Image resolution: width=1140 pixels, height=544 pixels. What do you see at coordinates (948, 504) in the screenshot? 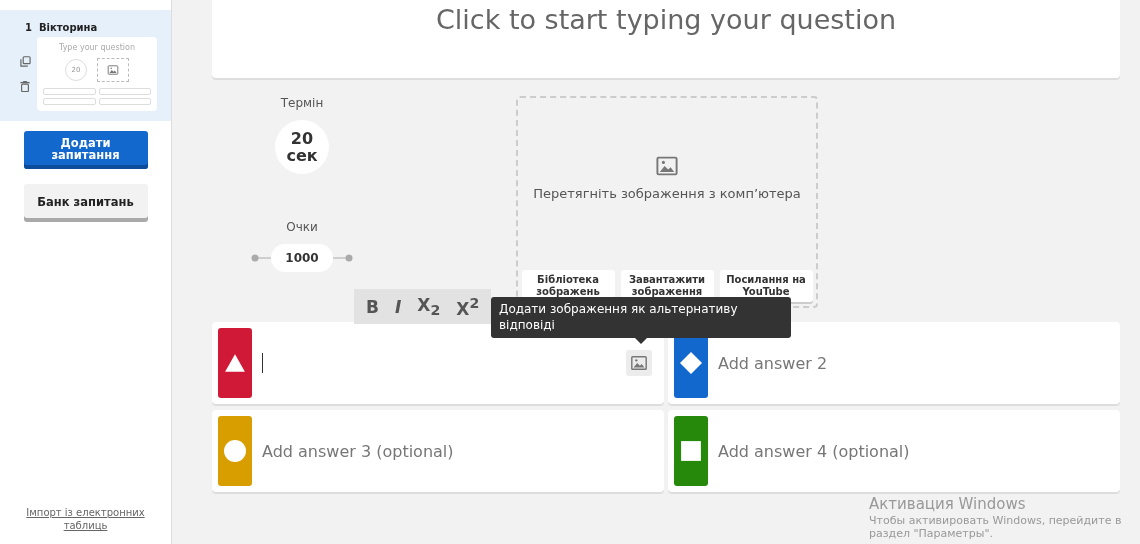
I see `activation-title: Активация Windows` at bounding box center [948, 504].